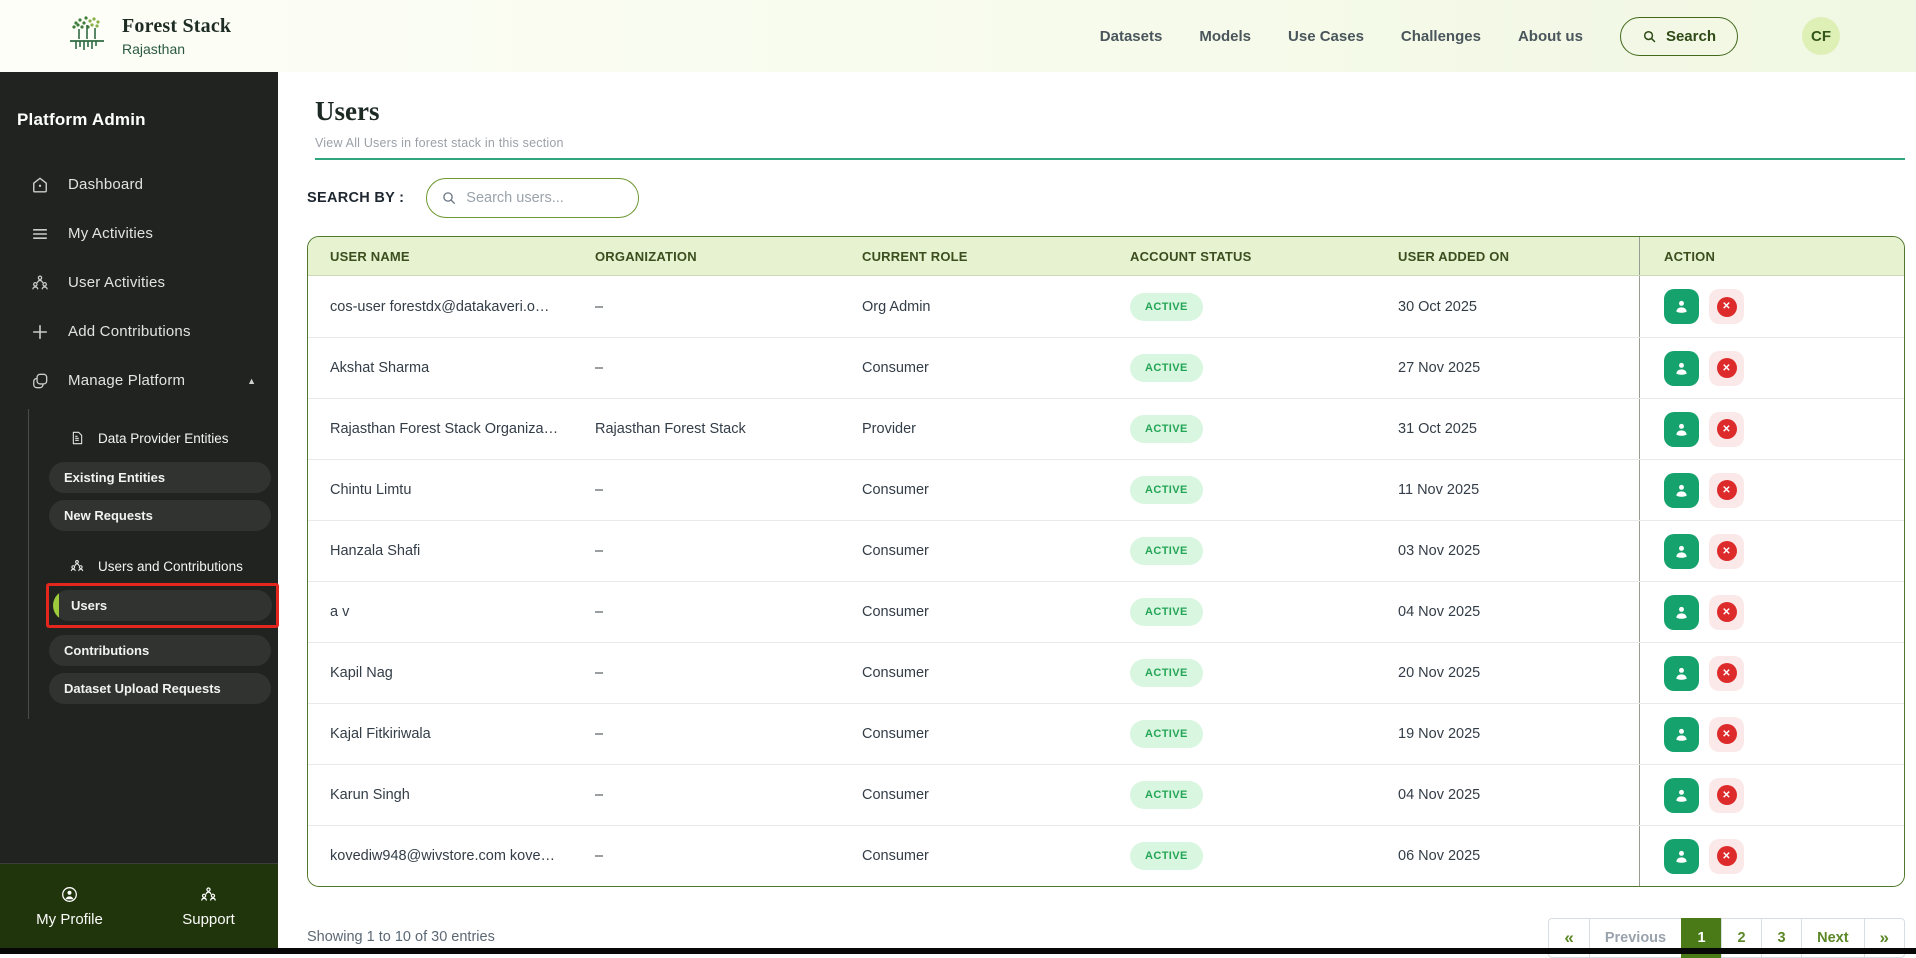 This screenshot has width=1916, height=958. I want to click on brand-title: Forest Stack, so click(177, 26).